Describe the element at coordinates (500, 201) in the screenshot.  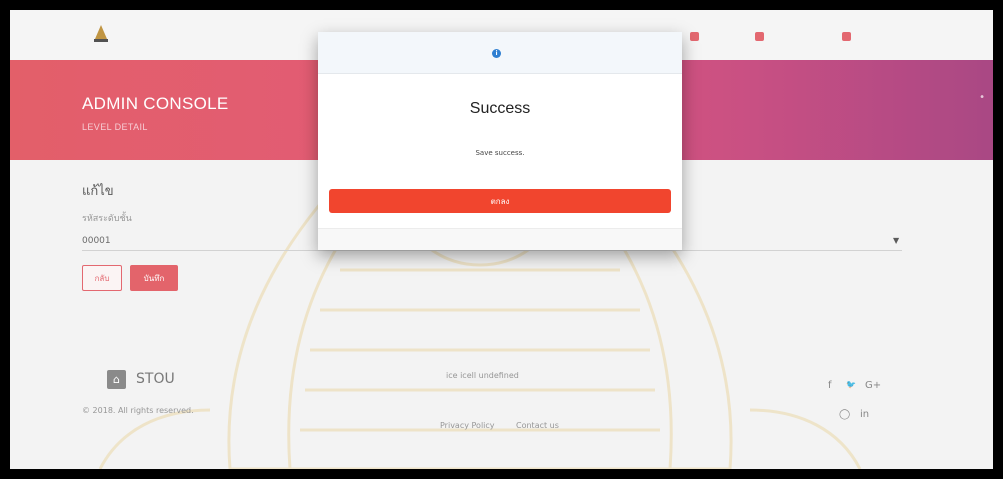
I see `ok-button: ตกลง` at that location.